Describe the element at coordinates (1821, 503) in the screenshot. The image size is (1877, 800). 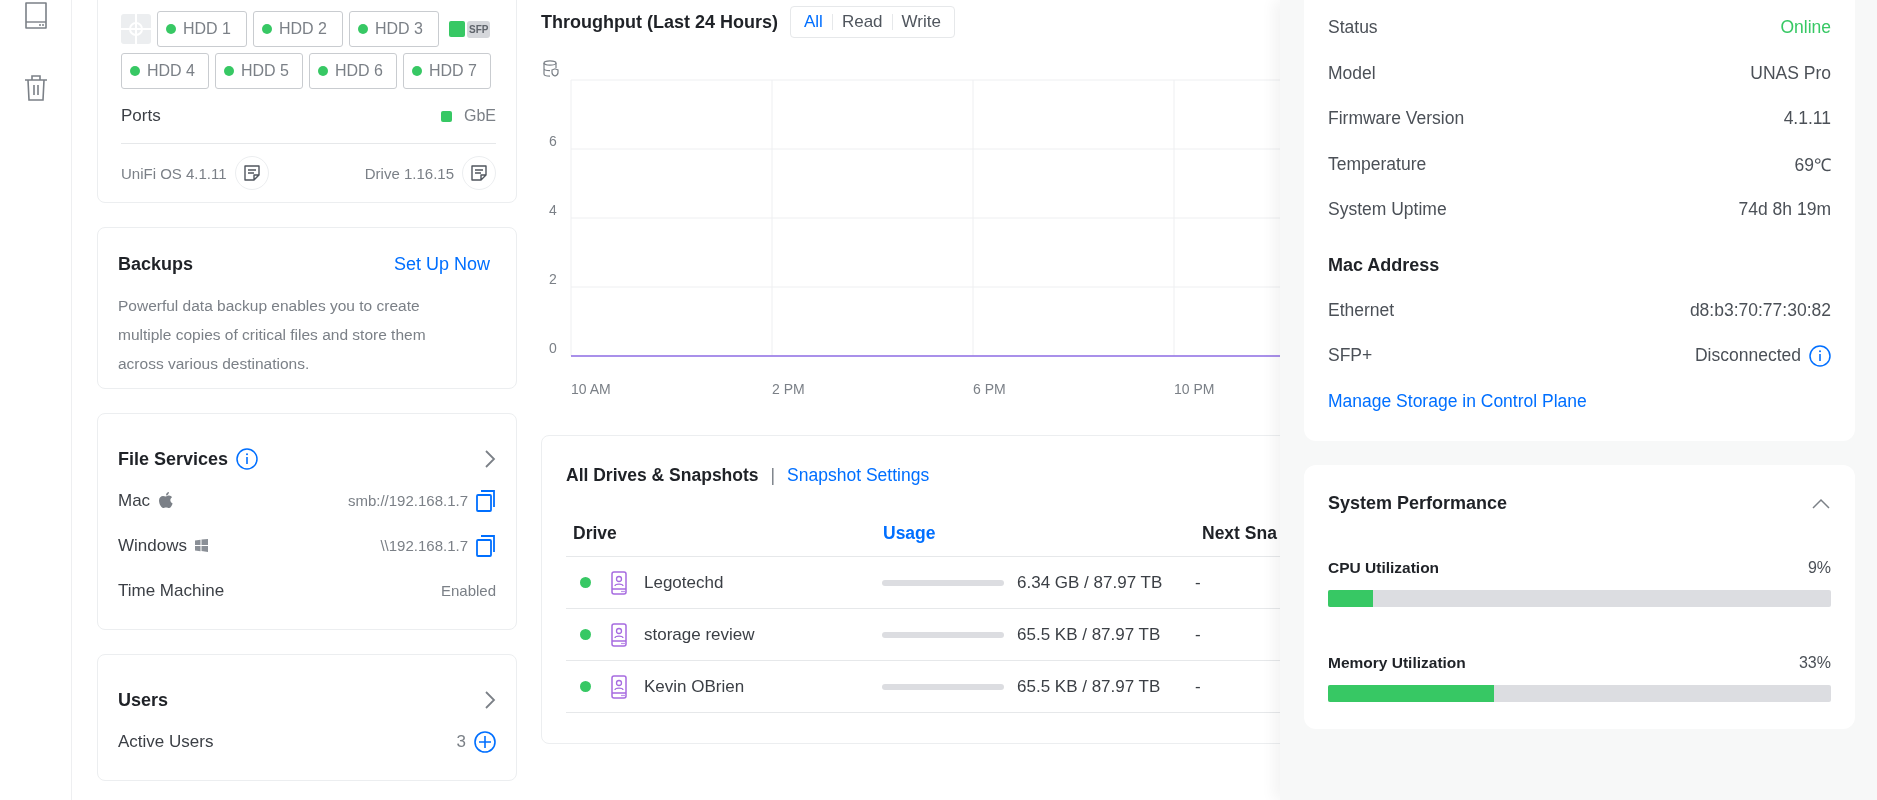
I see `chevron-up-icon` at that location.